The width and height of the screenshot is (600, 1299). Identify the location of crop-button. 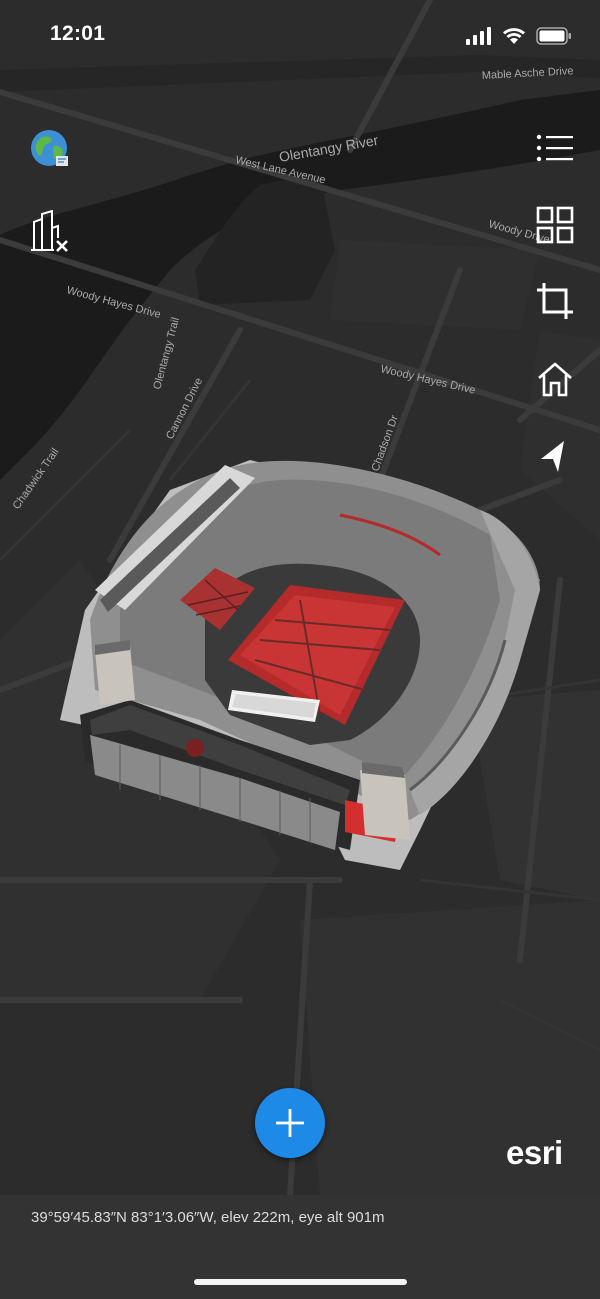
(555, 301).